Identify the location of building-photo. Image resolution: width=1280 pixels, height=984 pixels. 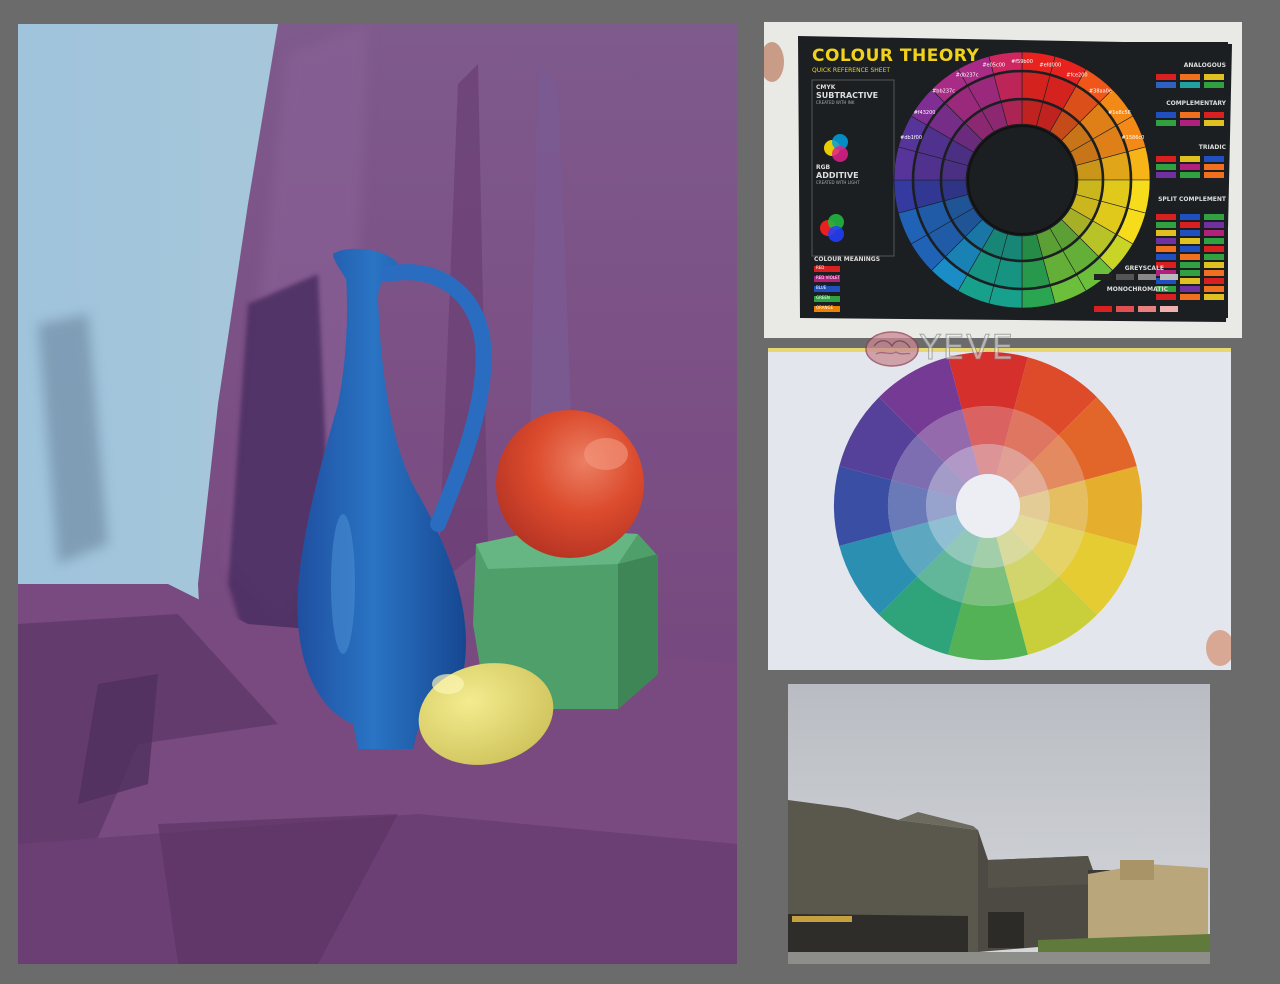
(999, 824).